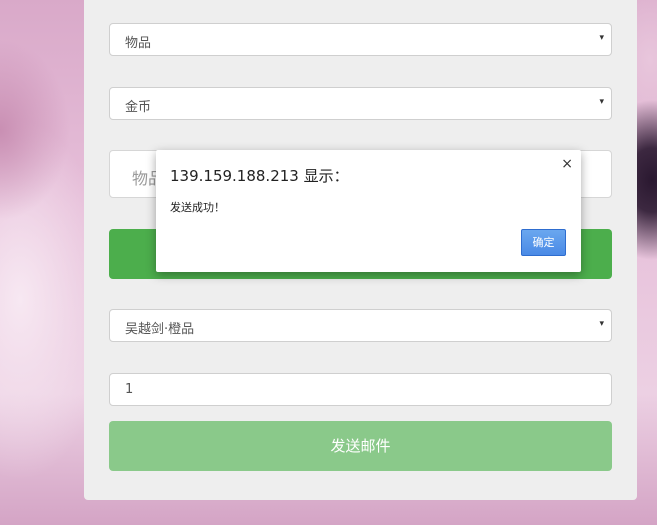  What do you see at coordinates (543, 242) in the screenshot?
I see `ok-button: 确定` at bounding box center [543, 242].